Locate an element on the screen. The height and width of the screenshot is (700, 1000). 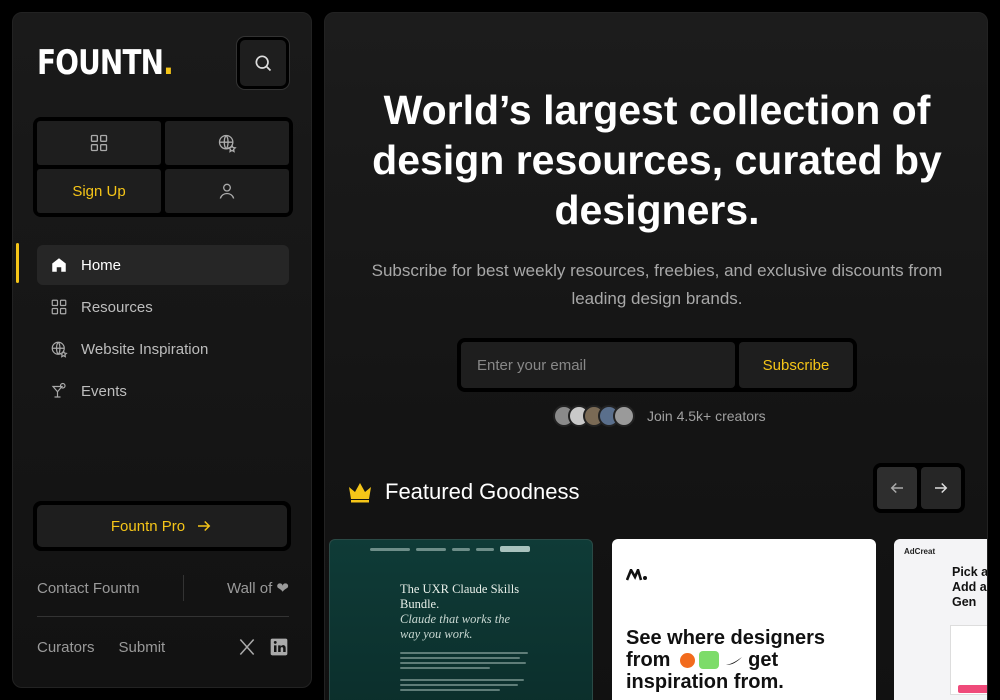
cocktail-icon is located at coordinates (59, 391).